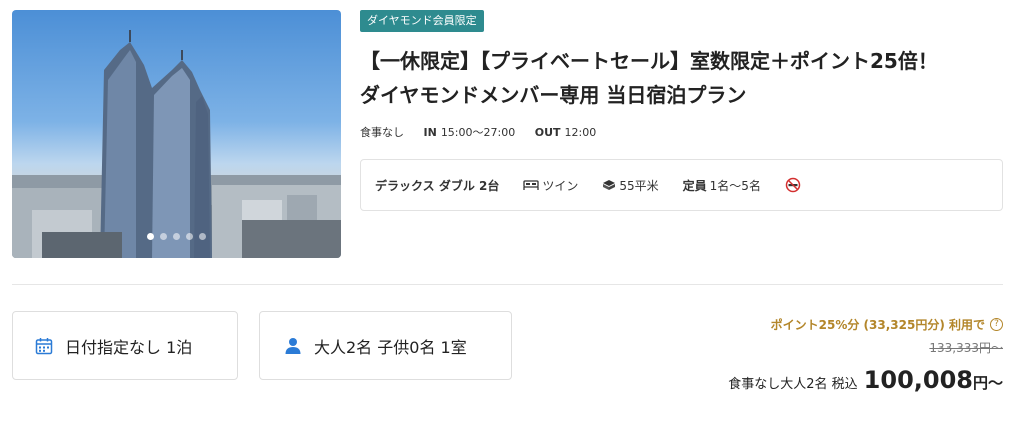  Describe the element at coordinates (553, 95) in the screenshot. I see `plan-title-line2: ダイヤモンドメンバー専用 当日宿泊プラン` at that location.